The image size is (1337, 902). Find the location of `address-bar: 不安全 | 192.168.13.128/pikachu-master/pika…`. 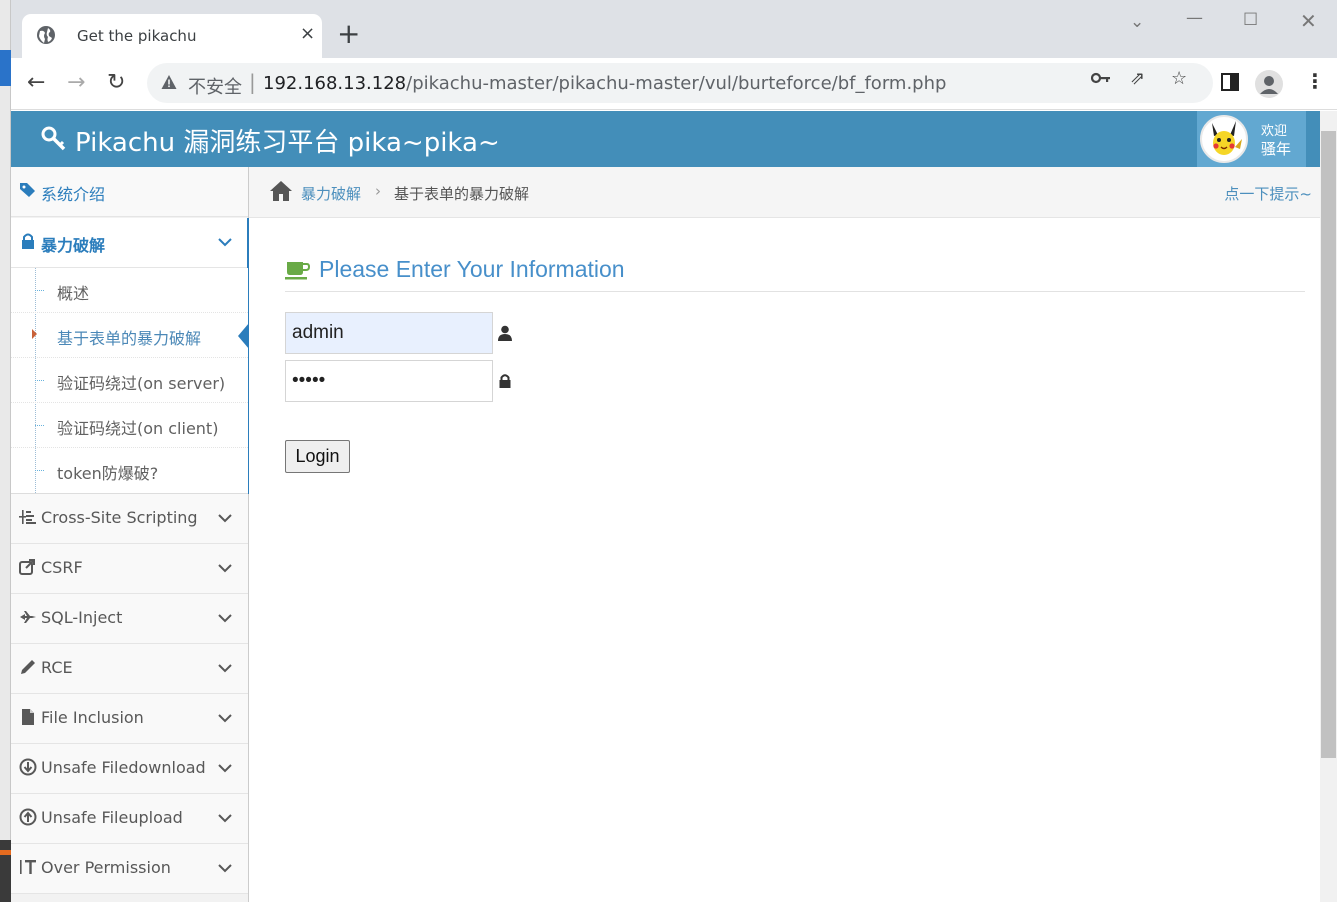

address-bar: 不安全 | 192.168.13.128/pikachu-master/pika… is located at coordinates (680, 83).